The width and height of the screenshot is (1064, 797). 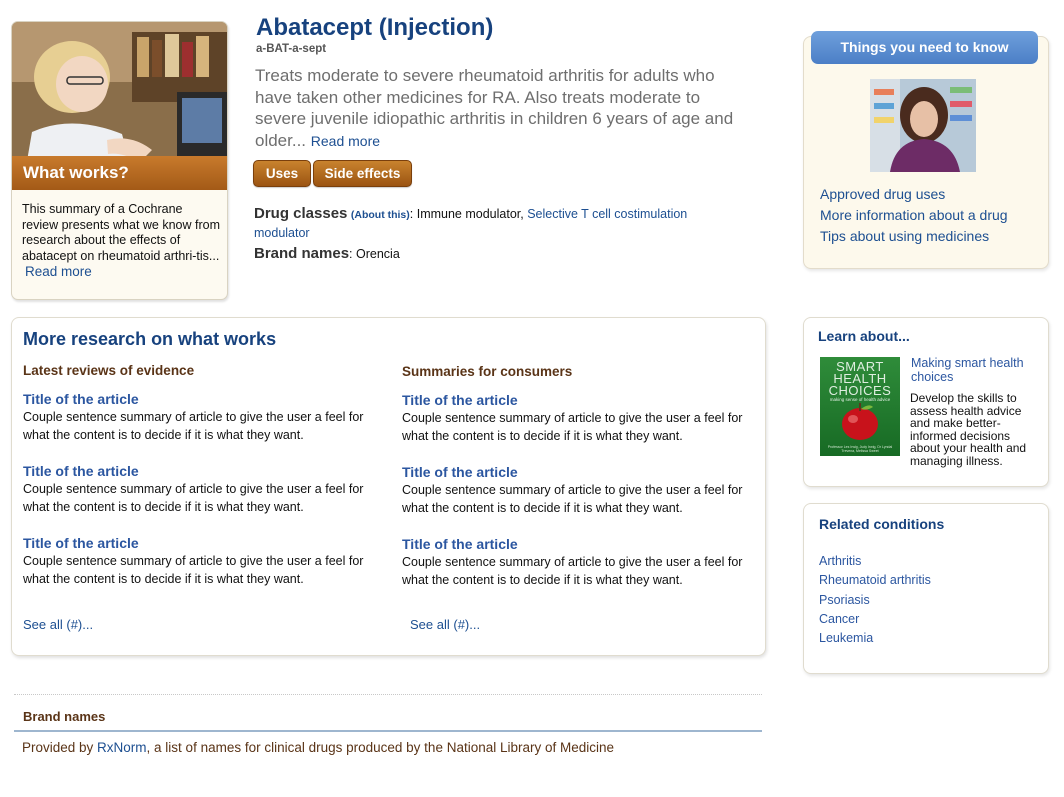 I want to click on apple-icon, so click(x=860, y=421).